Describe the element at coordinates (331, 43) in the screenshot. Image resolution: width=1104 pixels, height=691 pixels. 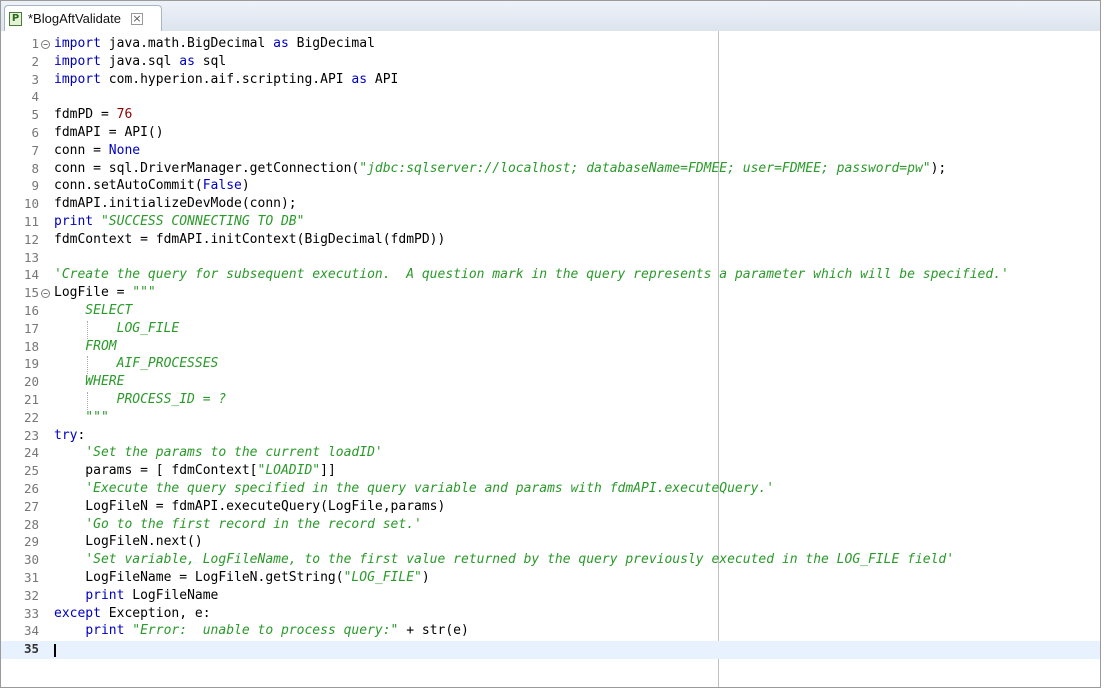
I see `code-token: BigDecimal` at that location.